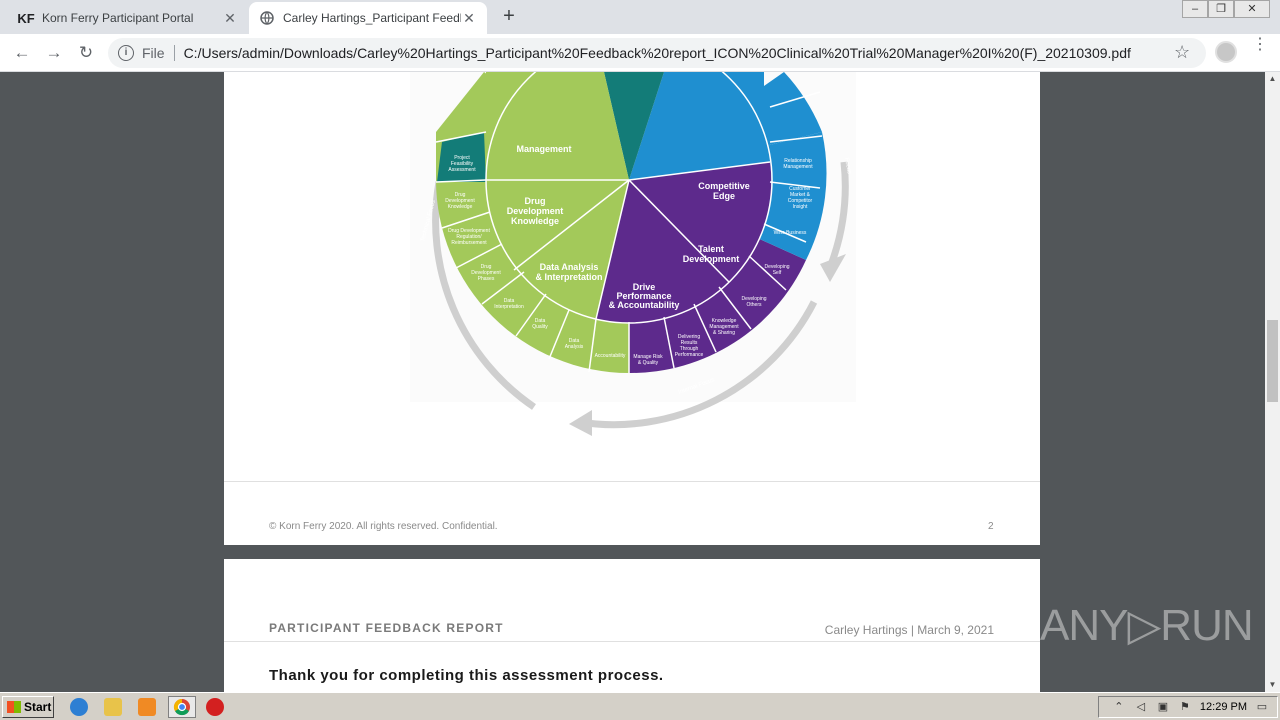  I want to click on wheel-label: Competitive, so click(724, 186).